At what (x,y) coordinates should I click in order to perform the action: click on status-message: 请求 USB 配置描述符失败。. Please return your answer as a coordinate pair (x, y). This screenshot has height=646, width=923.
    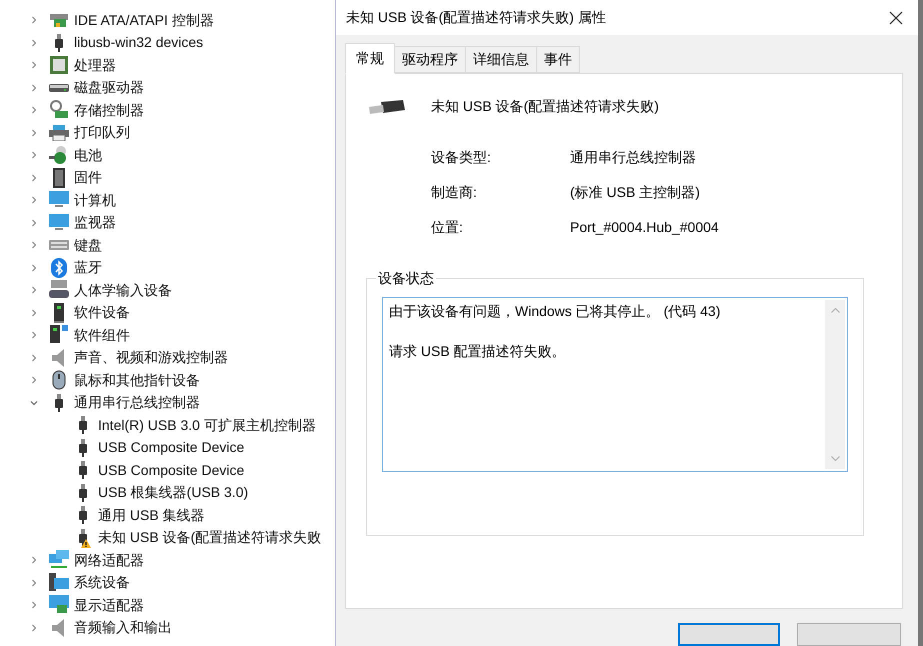
    Looking at the image, I should click on (478, 352).